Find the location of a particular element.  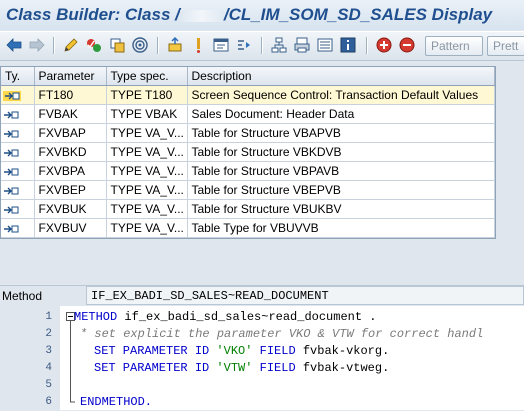

code-text: fvbak-vtweg. is located at coordinates (346, 368).